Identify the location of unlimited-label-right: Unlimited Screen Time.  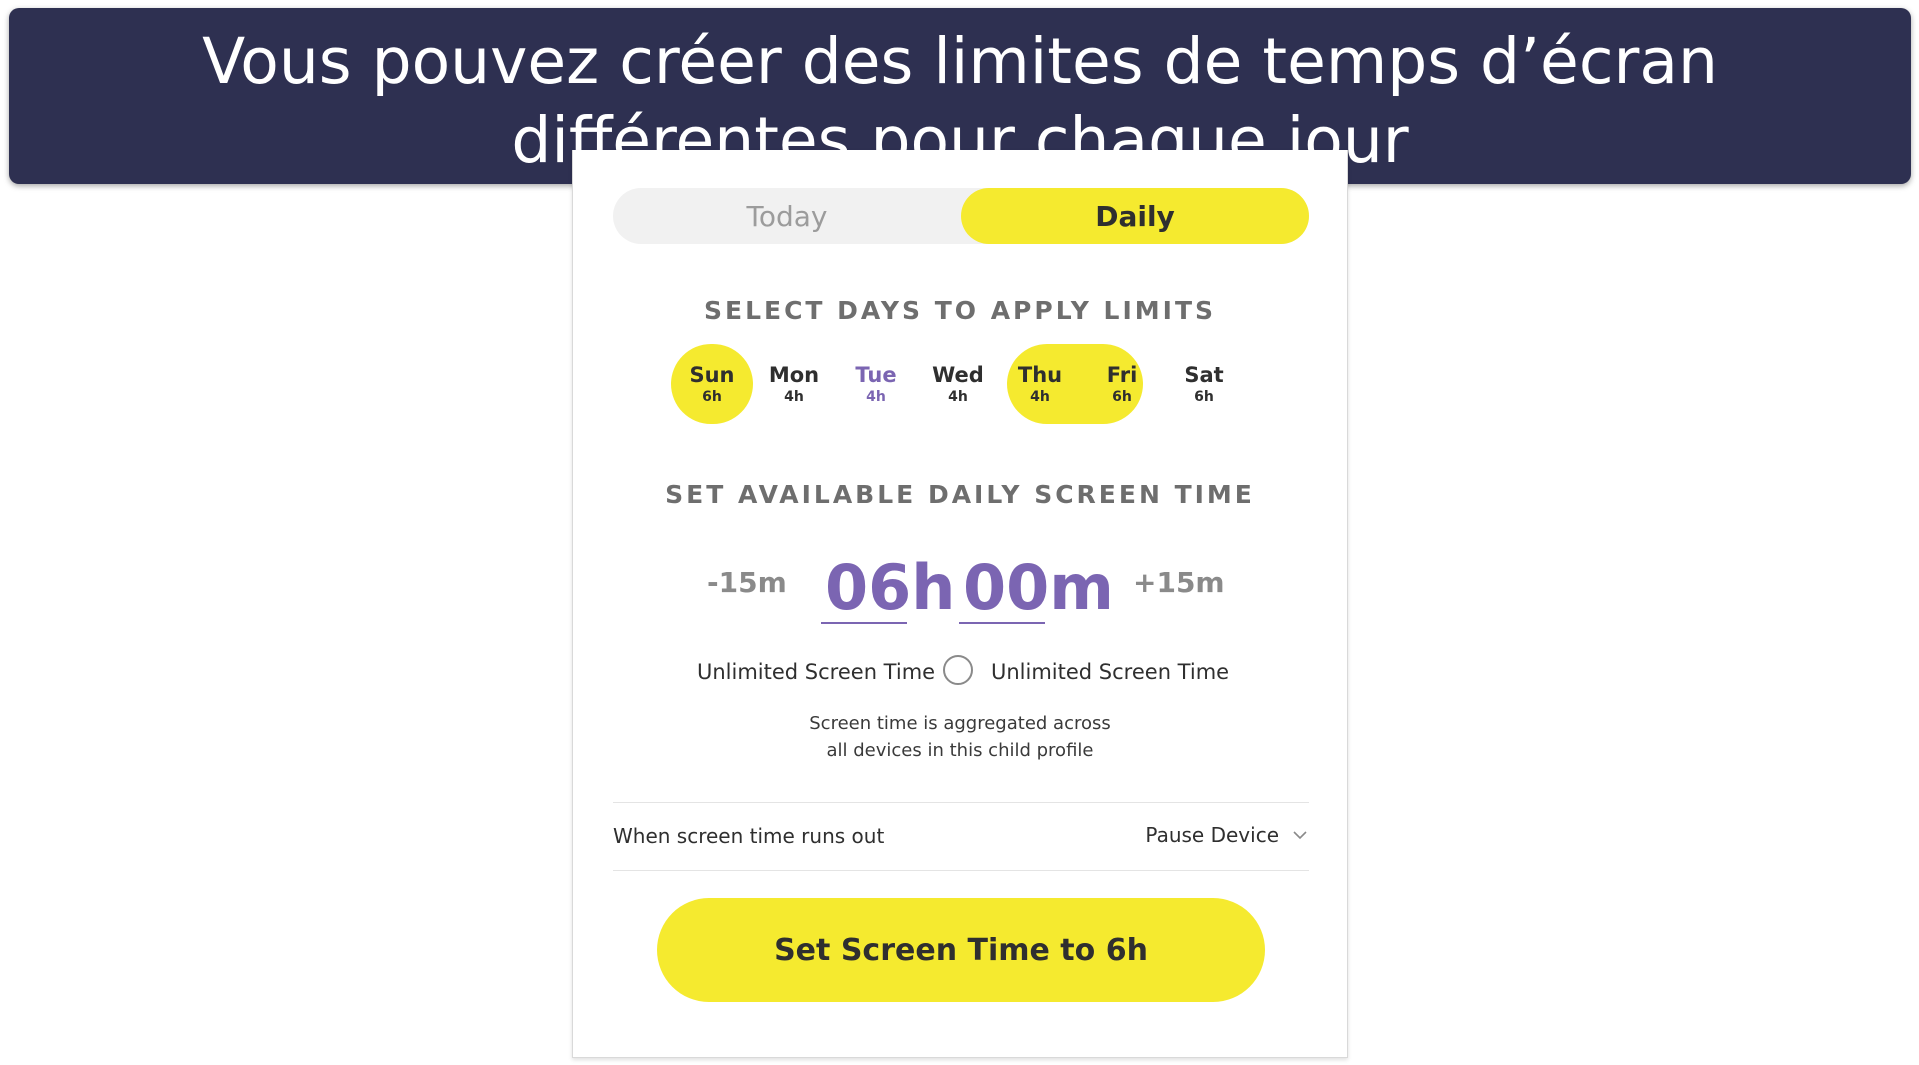
(1110, 672).